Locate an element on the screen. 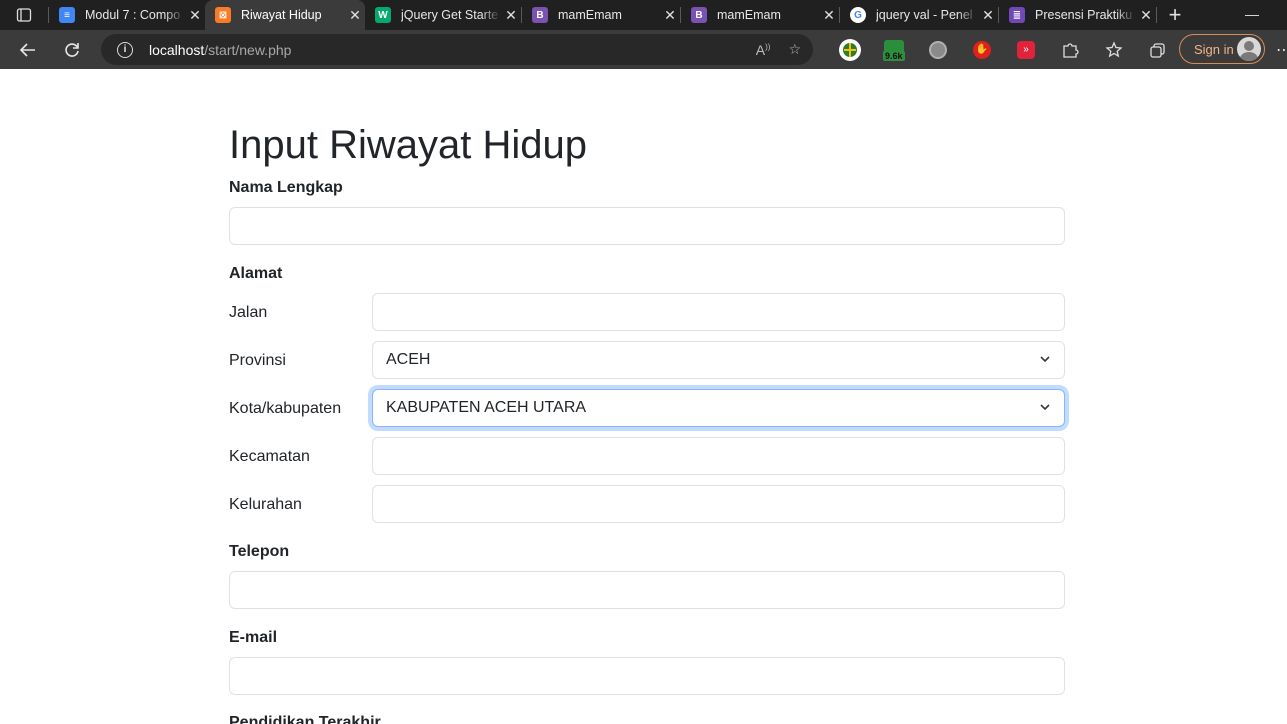 This screenshot has height=724, width=1287. tab-title: Presensi Praktiku is located at coordinates (1084, 15).